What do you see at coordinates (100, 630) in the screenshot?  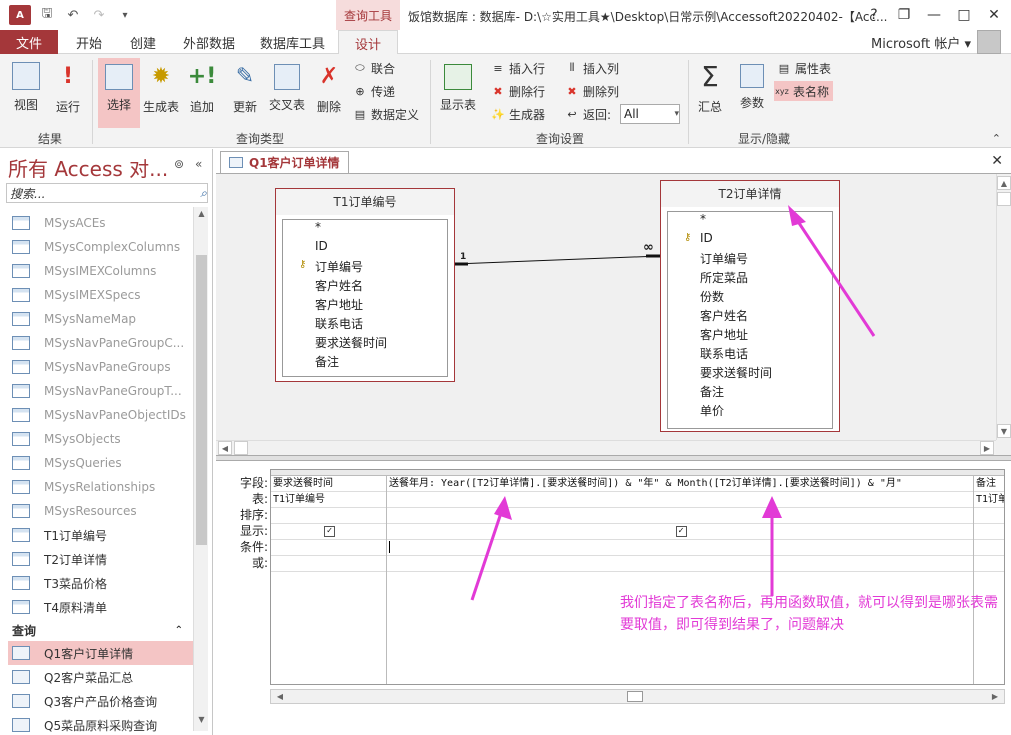 I see `nav-category-queries: 查询 ⌃` at bounding box center [100, 630].